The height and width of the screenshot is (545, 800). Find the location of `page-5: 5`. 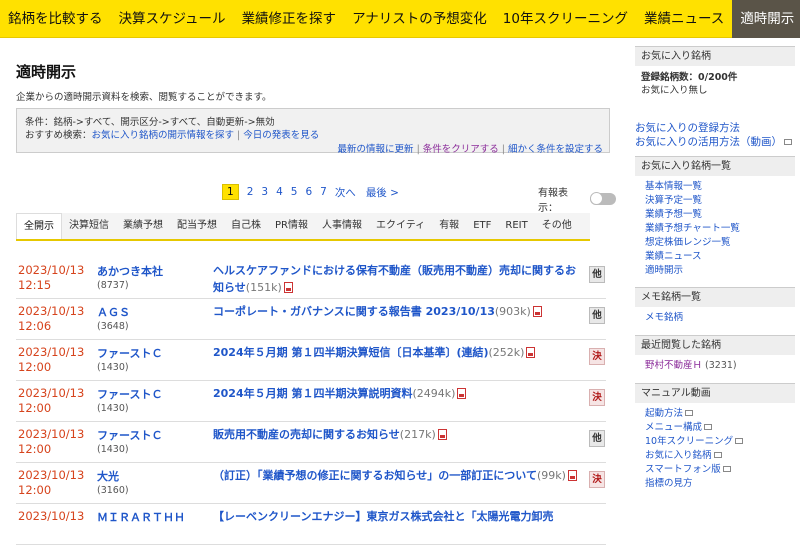

page-5: 5 is located at coordinates (294, 192).